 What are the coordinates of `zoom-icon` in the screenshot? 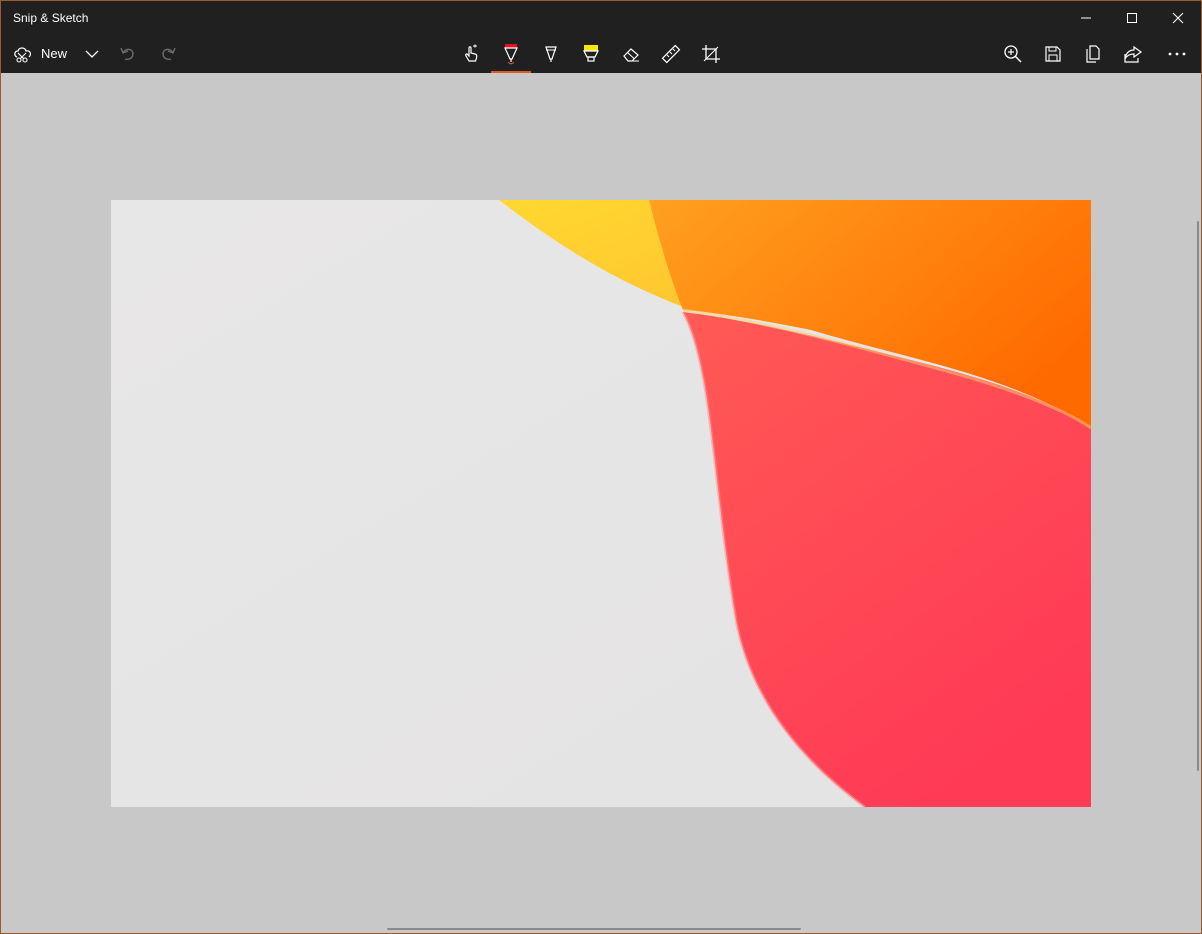 It's located at (1013, 53).